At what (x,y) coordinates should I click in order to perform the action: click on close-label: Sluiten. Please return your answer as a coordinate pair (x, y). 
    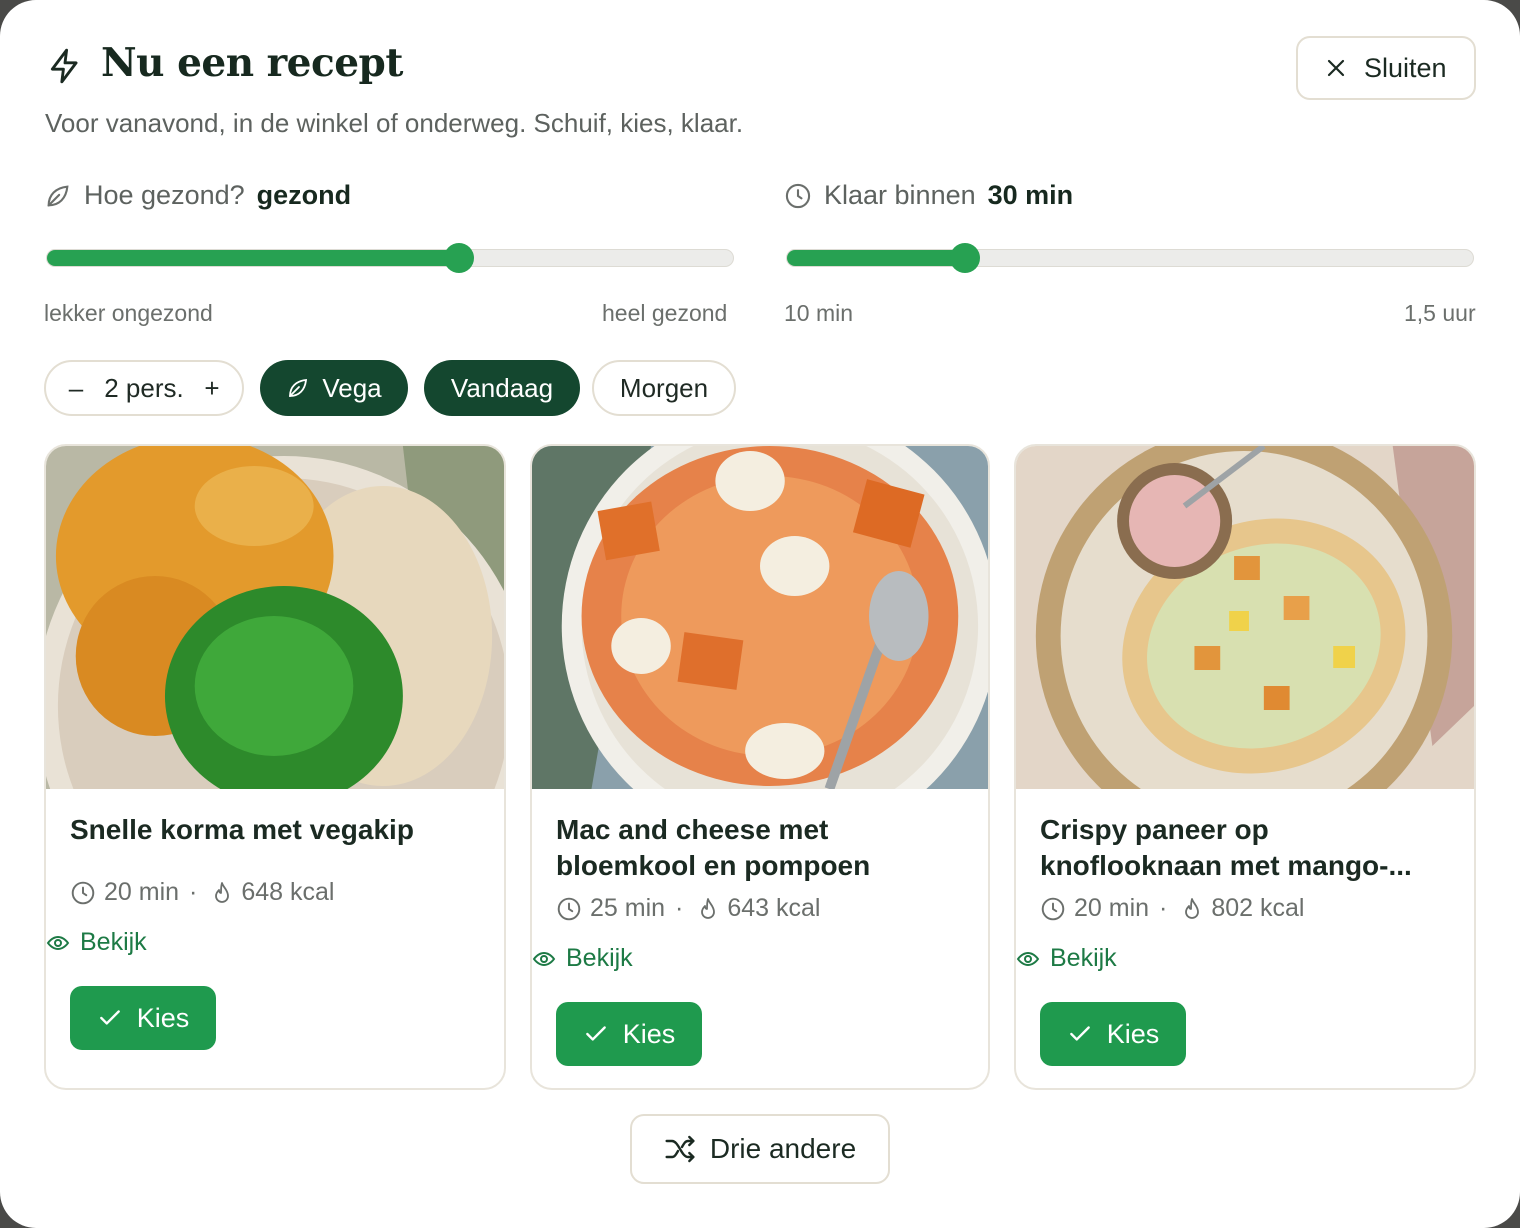
    Looking at the image, I should click on (1405, 67).